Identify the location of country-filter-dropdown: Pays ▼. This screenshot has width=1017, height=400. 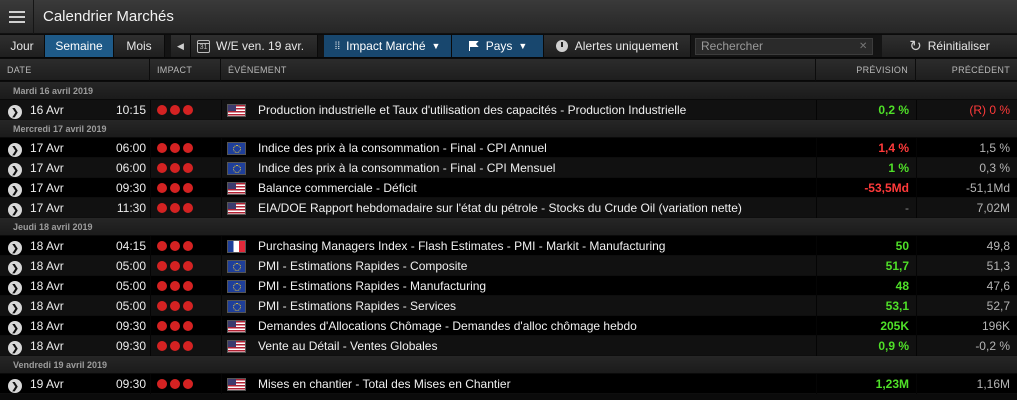
(498, 46).